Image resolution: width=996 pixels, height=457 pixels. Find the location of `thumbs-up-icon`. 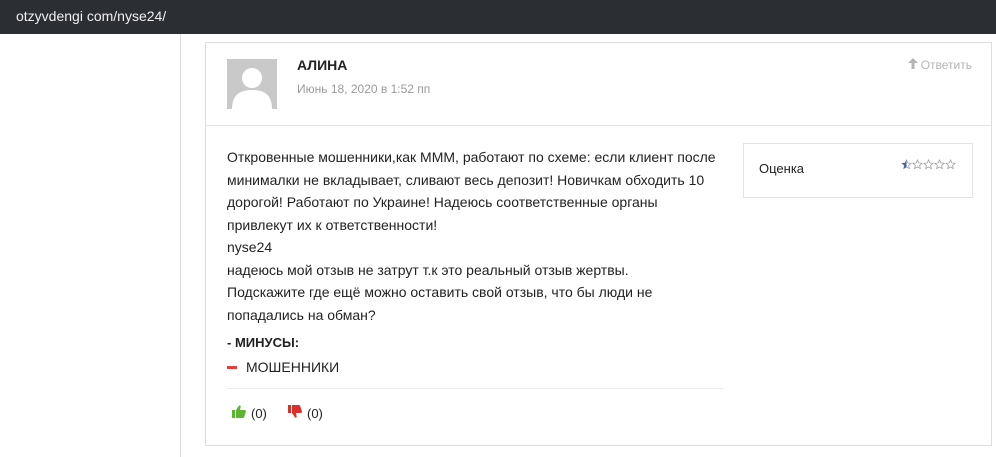

thumbs-up-icon is located at coordinates (239, 413).